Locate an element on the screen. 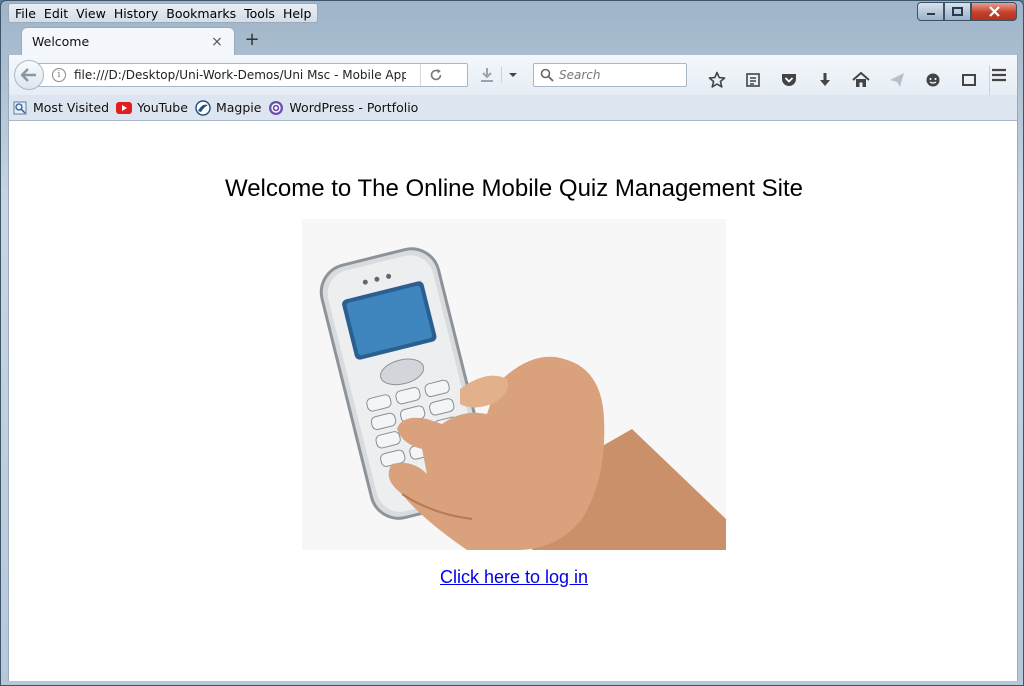  bookmark-youtube: YouTube is located at coordinates (152, 108).